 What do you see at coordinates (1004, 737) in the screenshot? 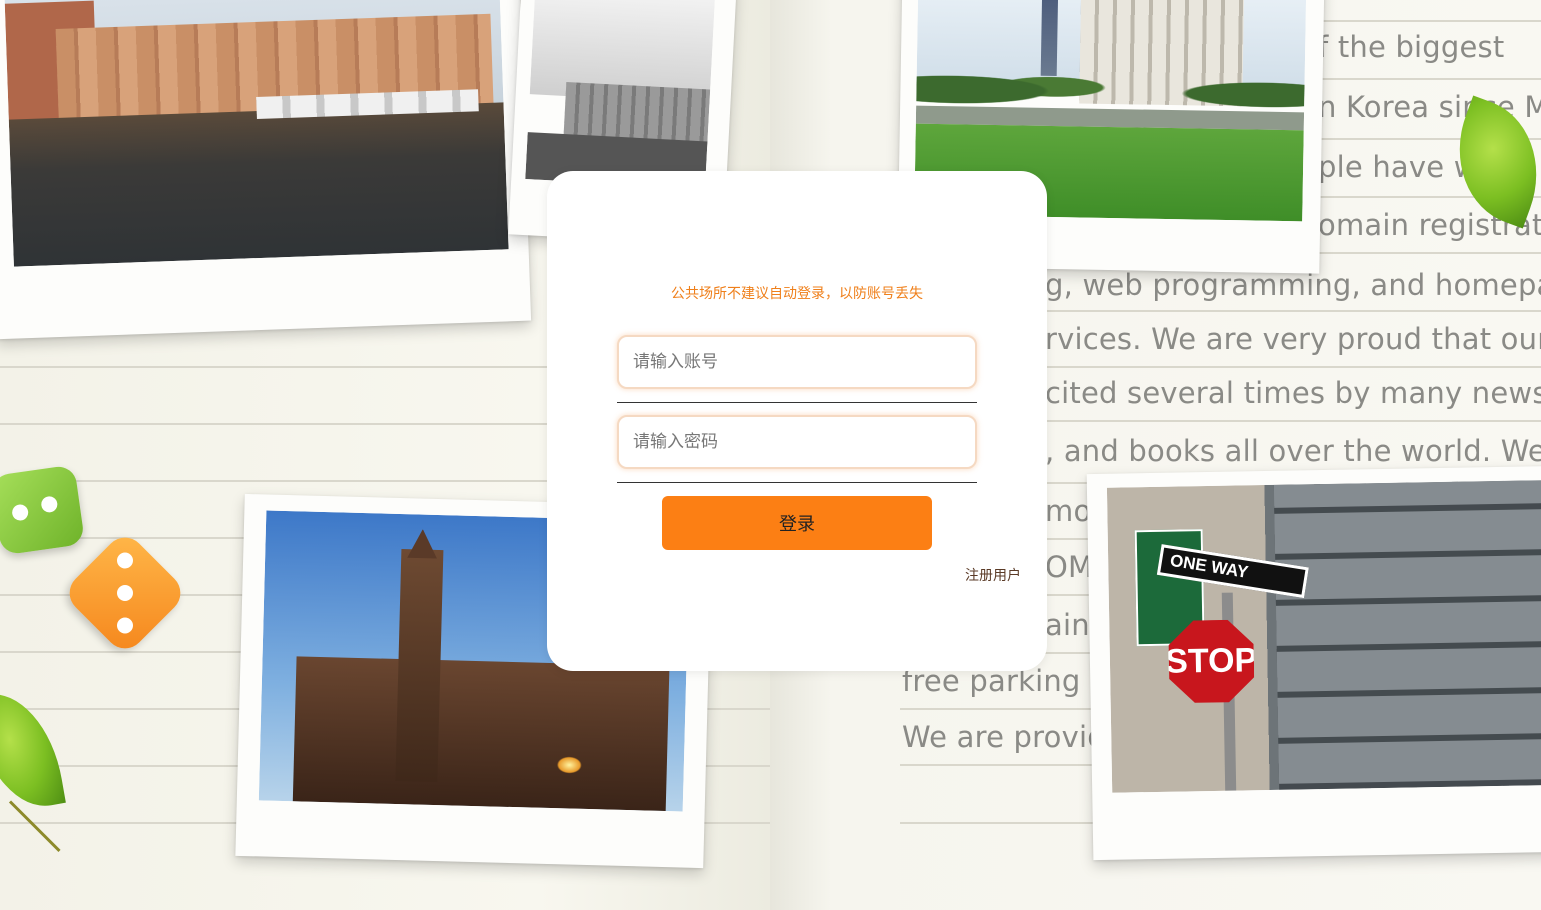
I see `background-text-line: We are provid` at bounding box center [1004, 737].